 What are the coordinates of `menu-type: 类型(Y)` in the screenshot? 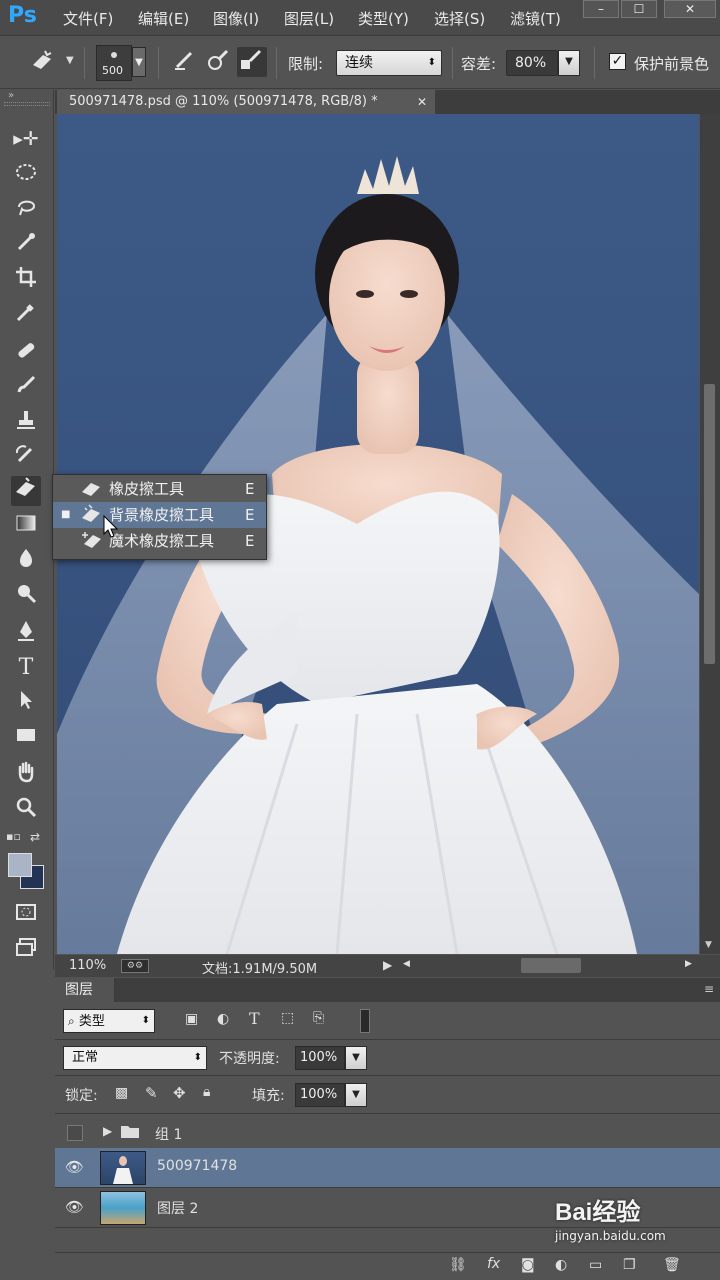 It's located at (383, 18).